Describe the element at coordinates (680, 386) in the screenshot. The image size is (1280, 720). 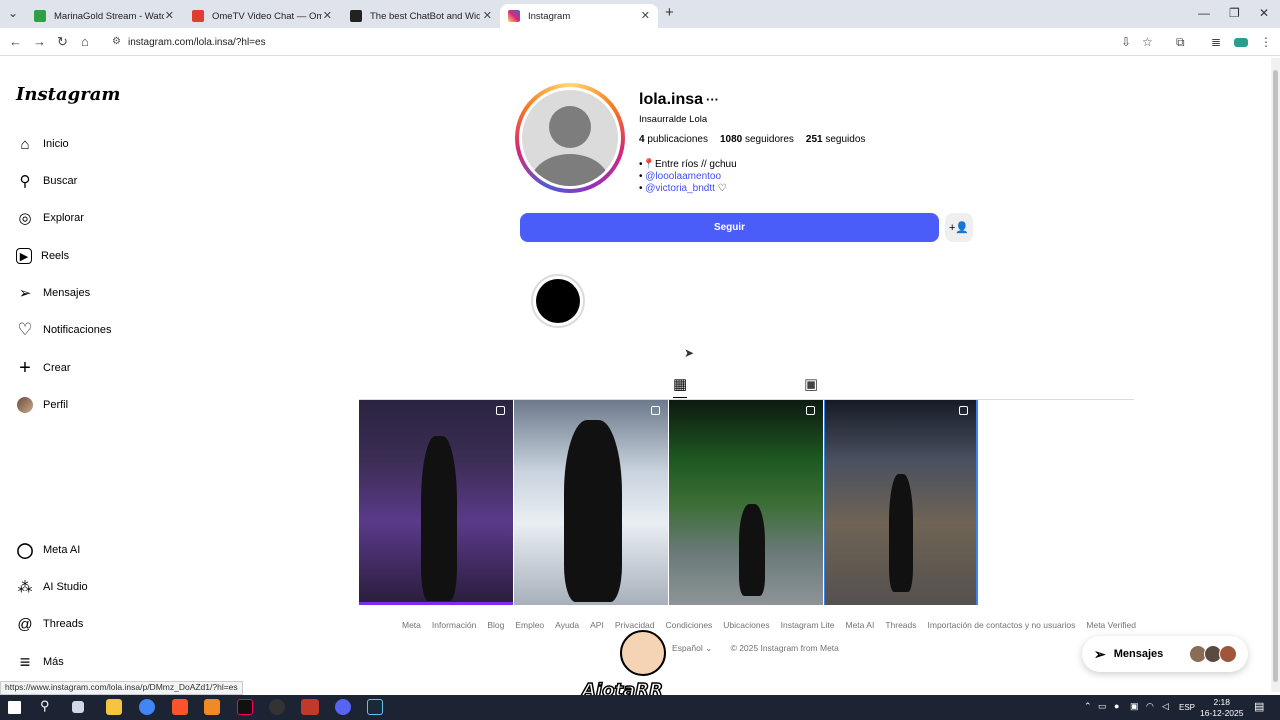
I see `tab-posts-grid-icon: ▦` at that location.